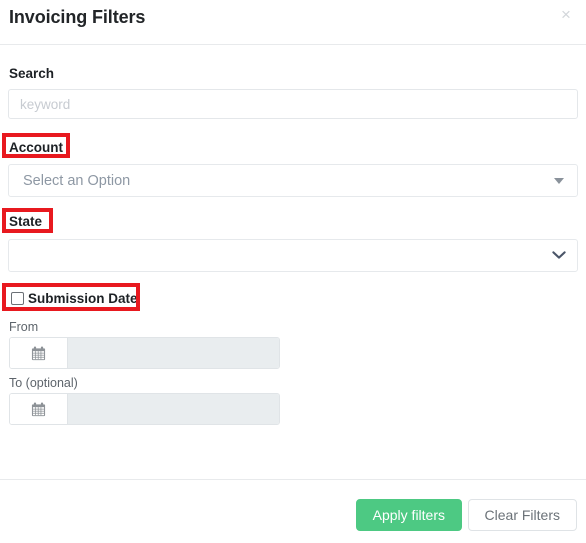 This screenshot has width=586, height=543. What do you see at coordinates (83, 298) in the screenshot?
I see `submission-date-label: Submission Date` at bounding box center [83, 298].